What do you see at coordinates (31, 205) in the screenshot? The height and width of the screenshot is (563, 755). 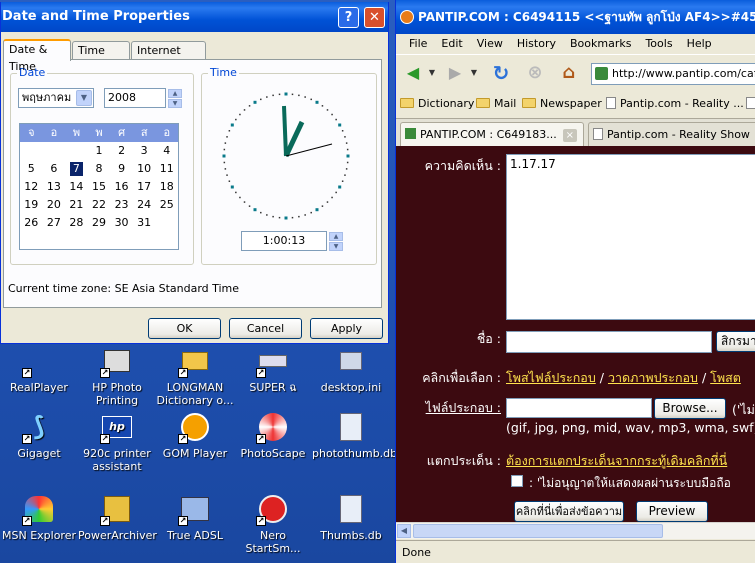 I see `calendar-day: 19` at bounding box center [31, 205].